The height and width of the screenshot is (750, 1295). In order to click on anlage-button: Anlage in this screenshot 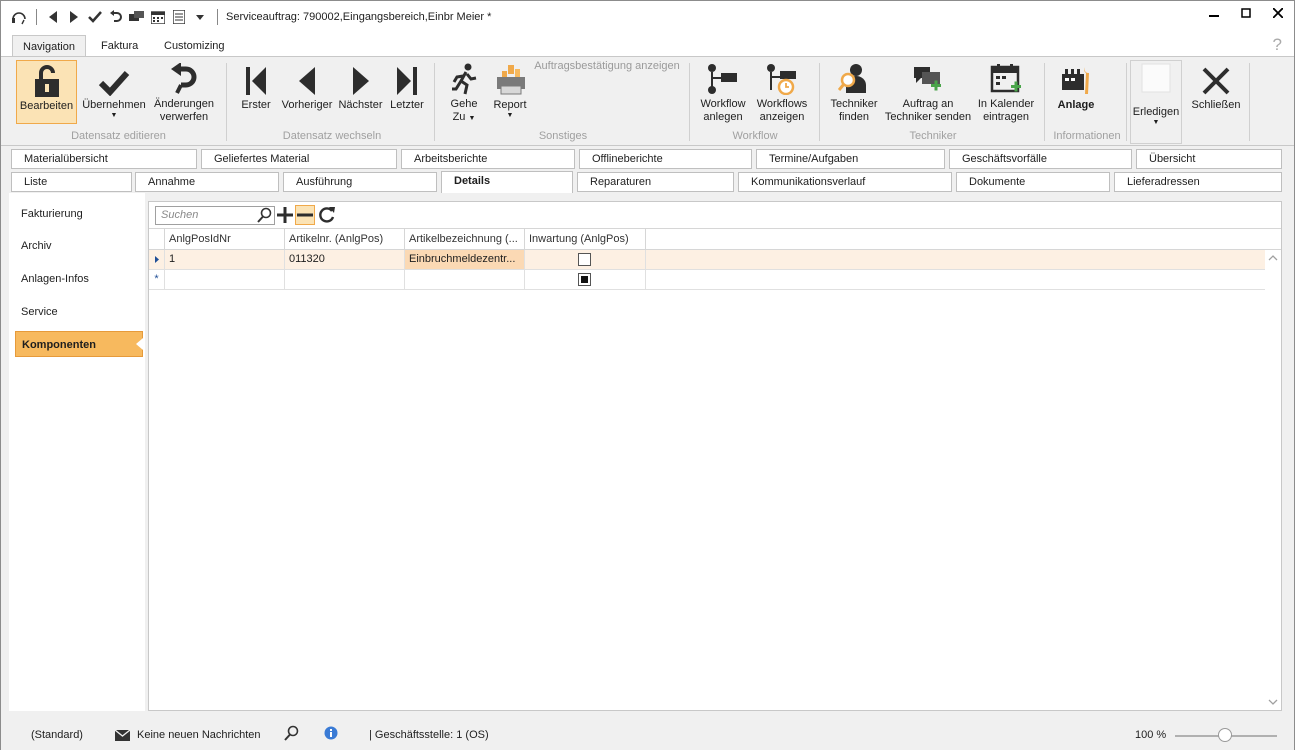, I will do `click(1076, 92)`.